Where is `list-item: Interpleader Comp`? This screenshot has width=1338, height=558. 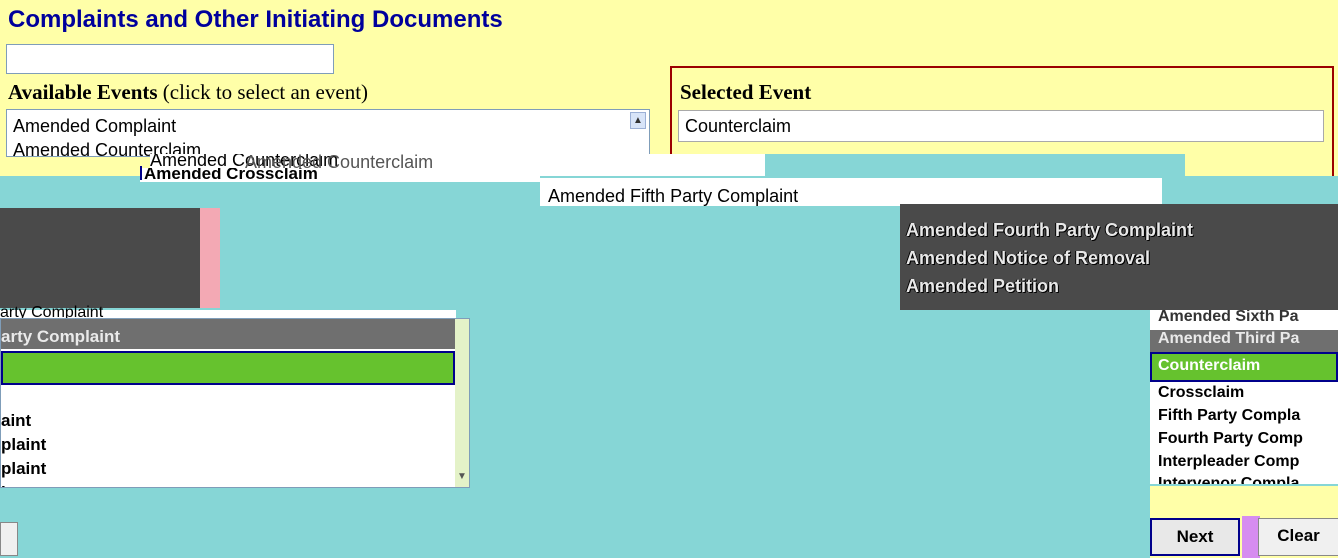
list-item: Interpleader Comp is located at coordinates (1228, 462).